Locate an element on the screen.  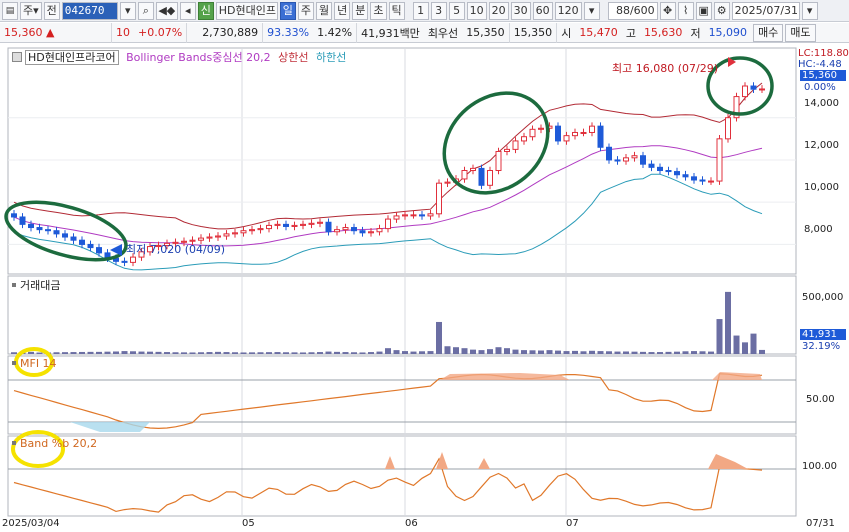
step-back-icon: ◂ is located at coordinates (187, 10).